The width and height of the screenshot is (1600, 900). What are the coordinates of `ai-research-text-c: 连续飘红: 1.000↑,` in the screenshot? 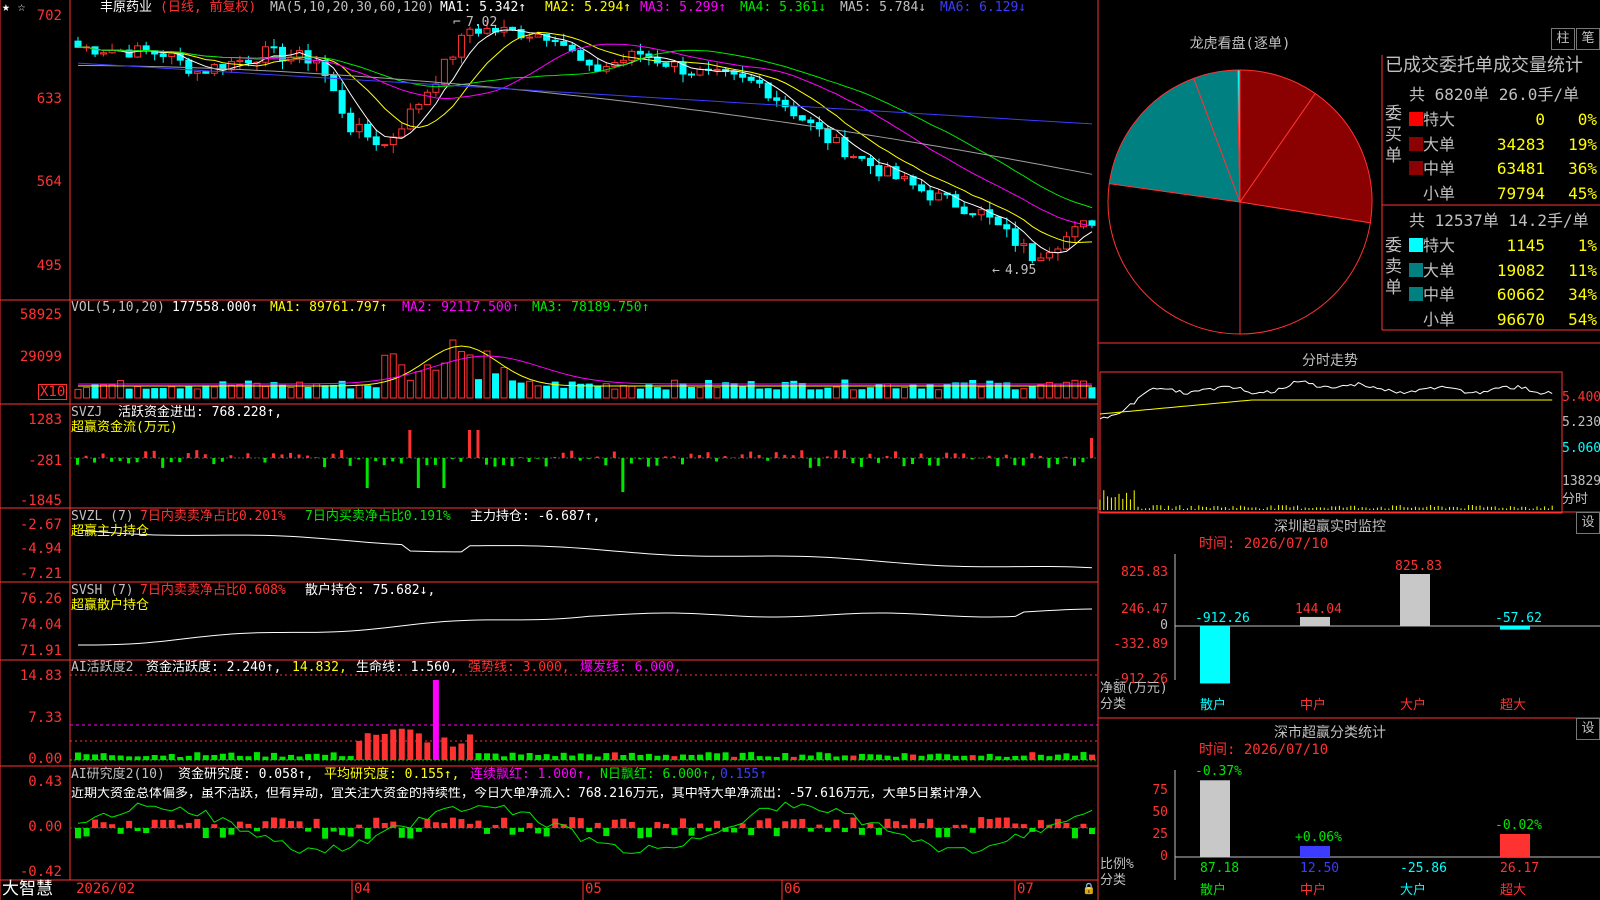 It's located at (531, 774).